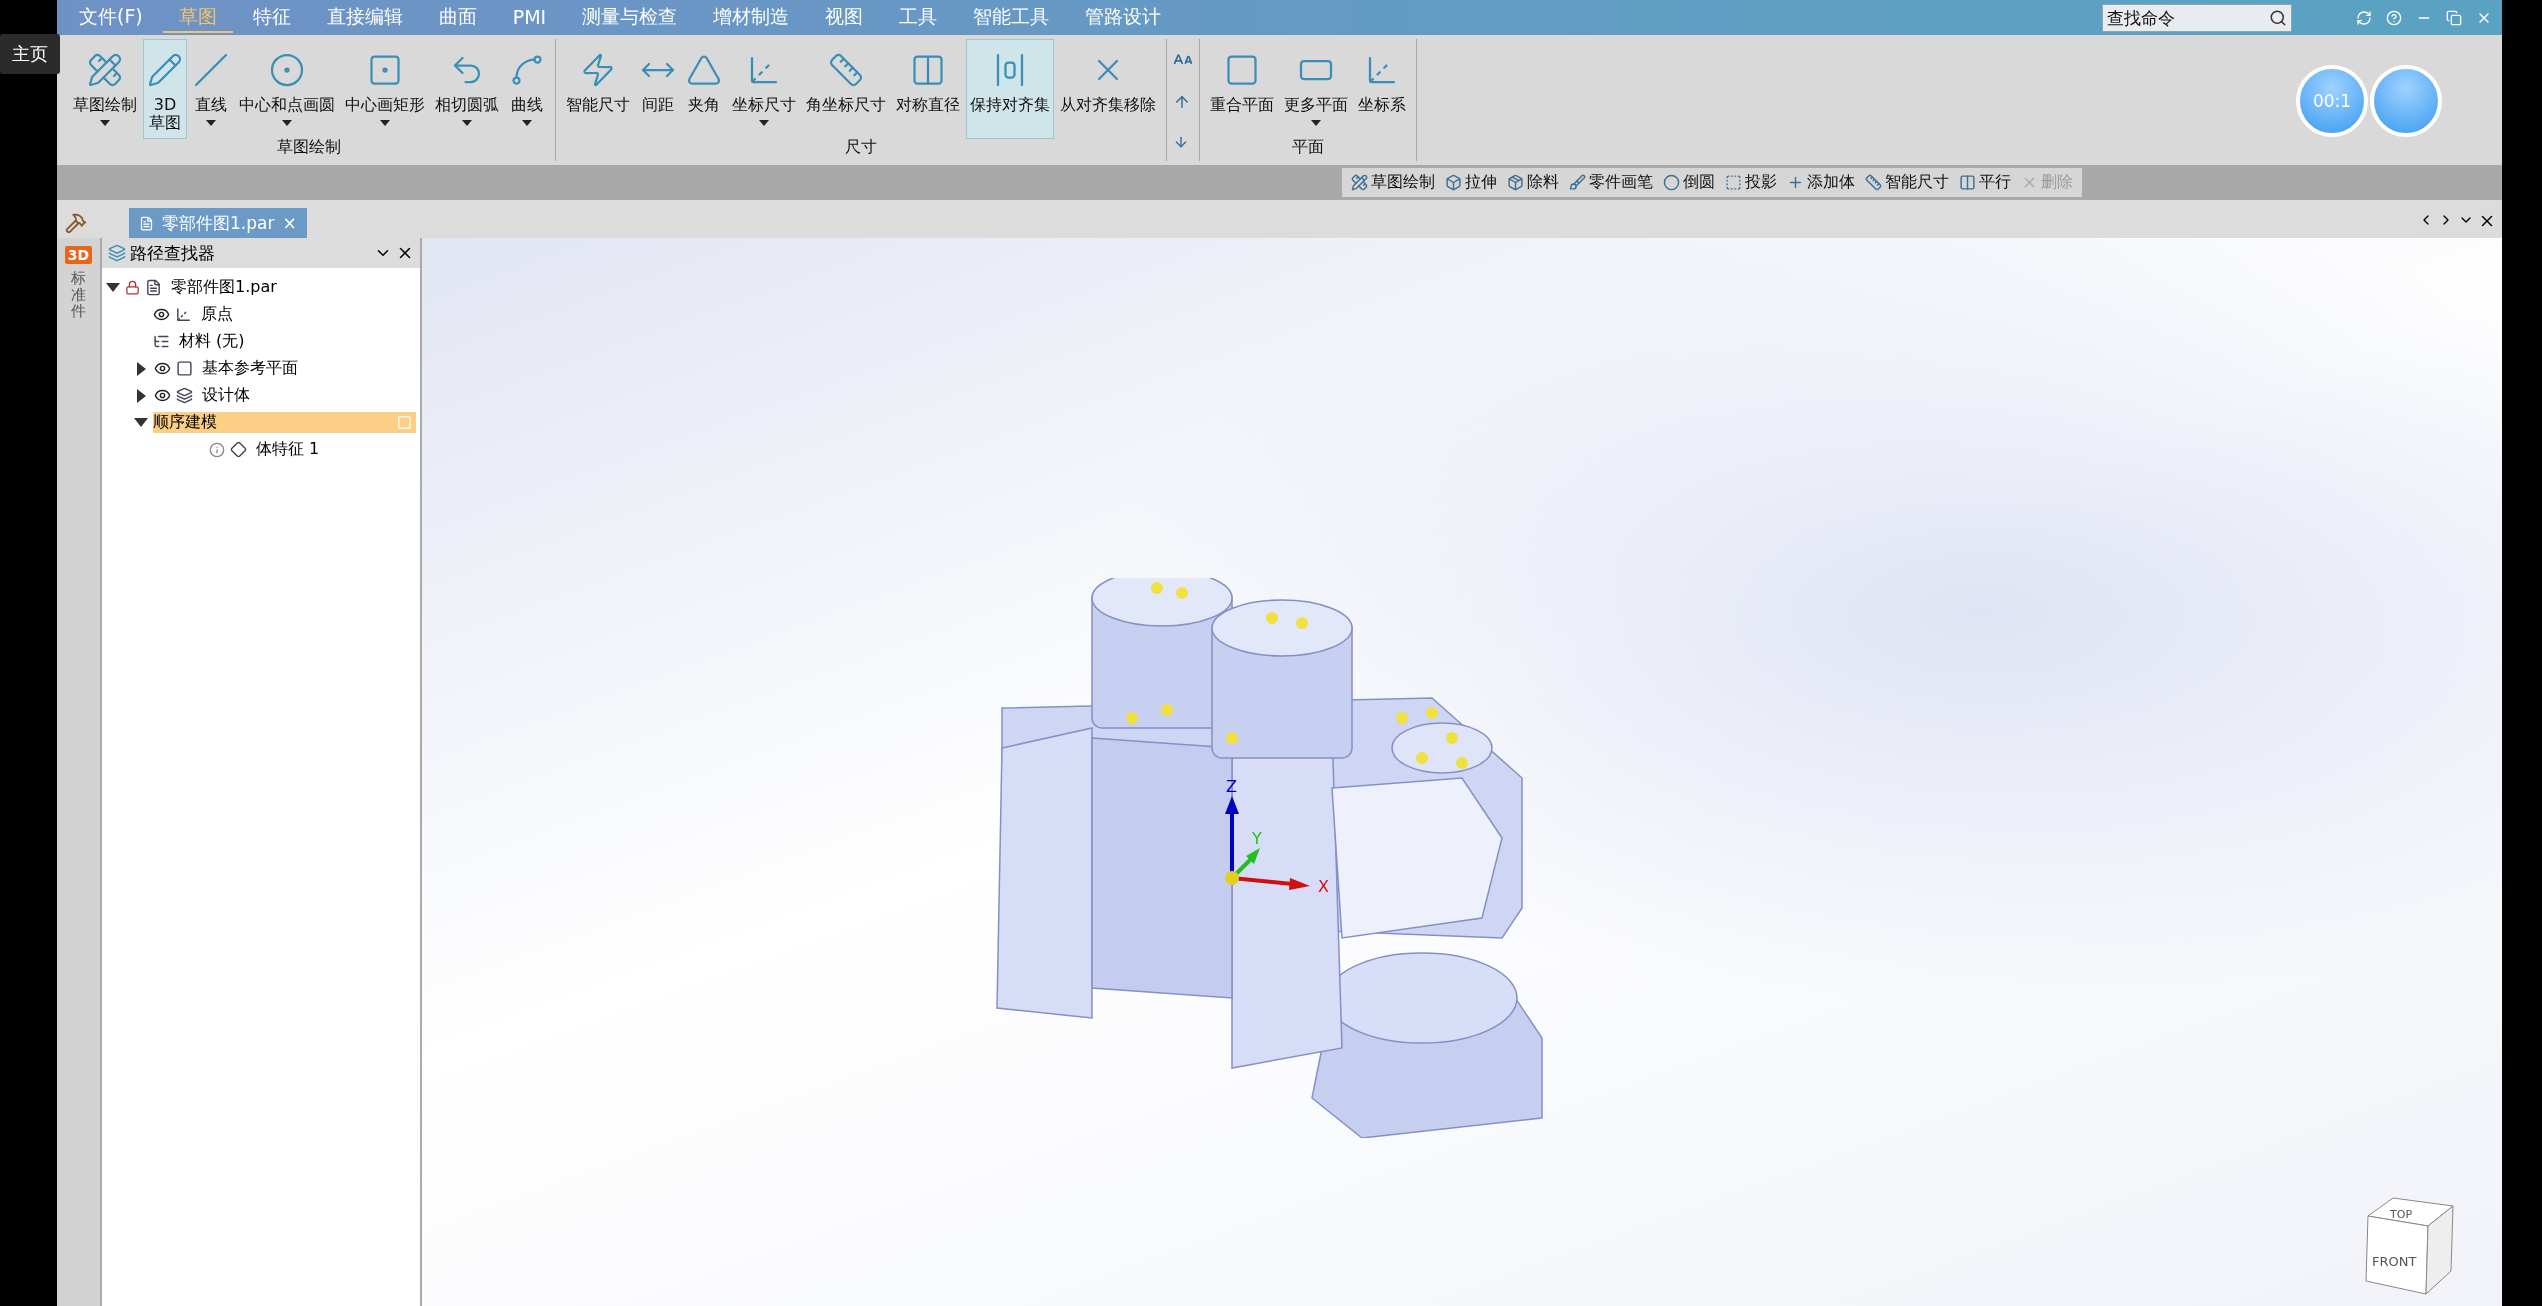 This screenshot has width=2542, height=1306. I want to click on toolbar-button: 投影, so click(1751, 182).